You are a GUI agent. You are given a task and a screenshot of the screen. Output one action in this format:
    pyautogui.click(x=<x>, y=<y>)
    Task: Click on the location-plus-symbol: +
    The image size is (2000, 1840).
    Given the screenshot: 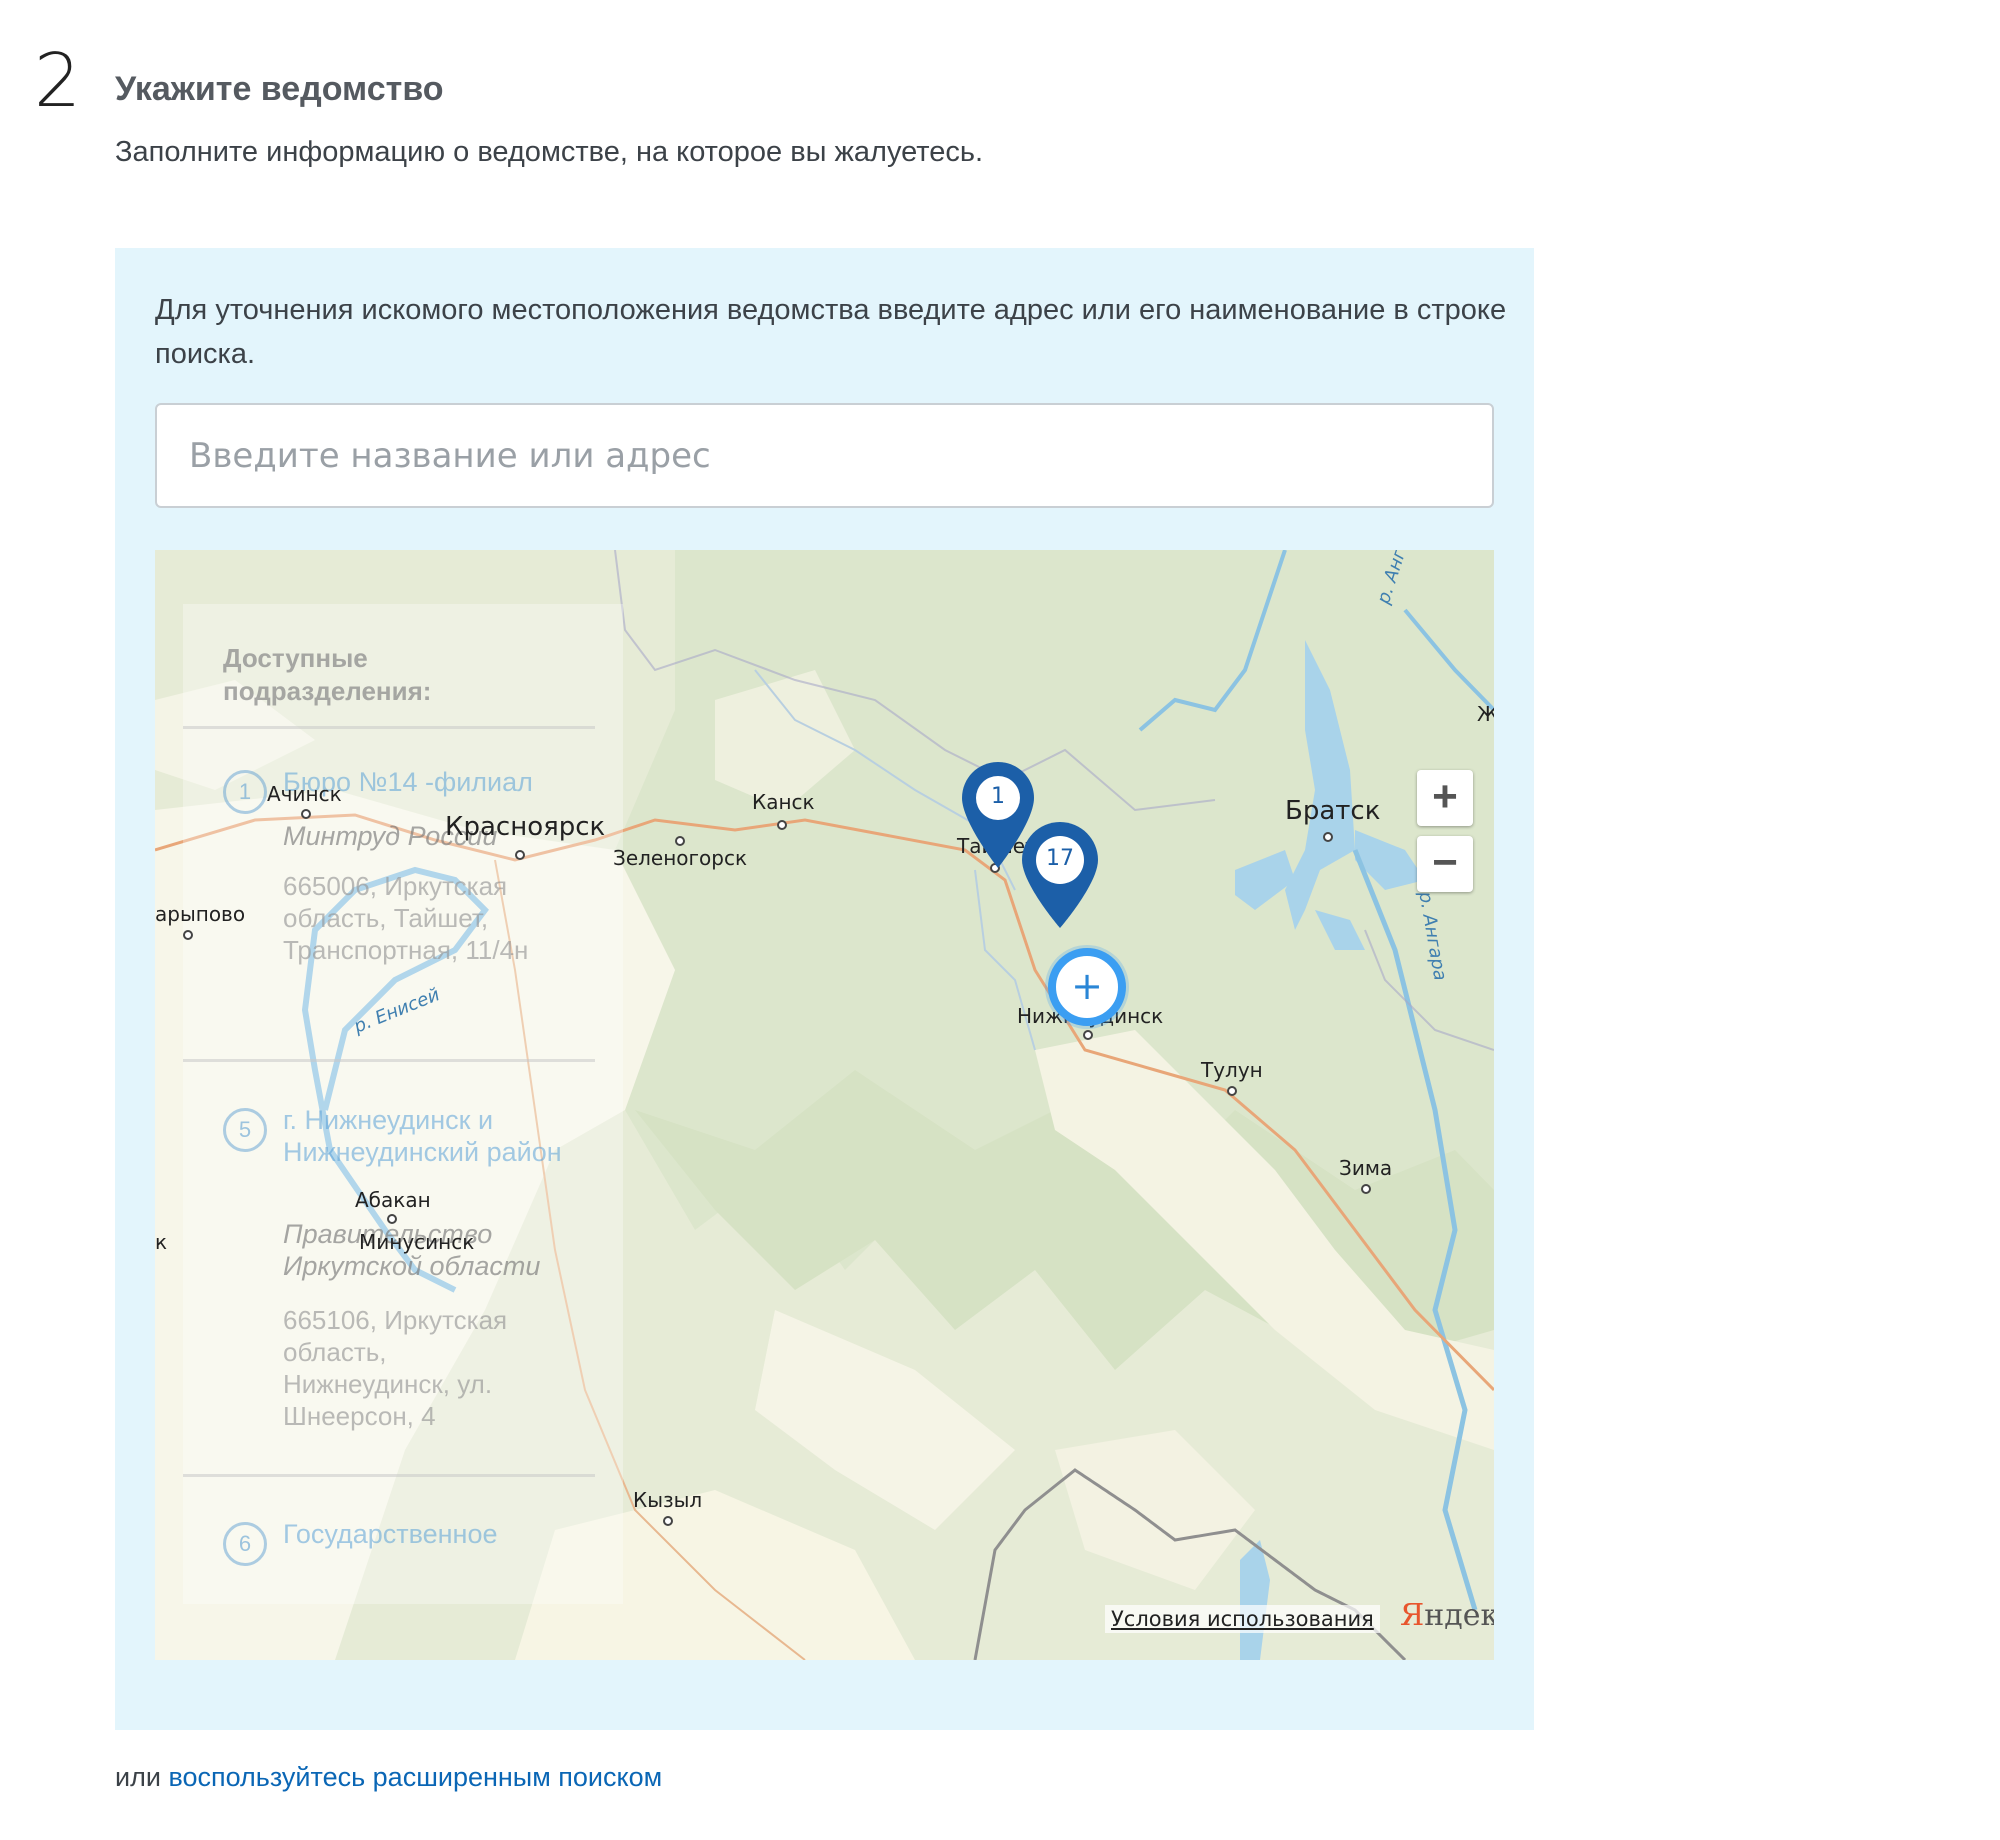 What is the action you would take?
    pyautogui.click(x=1087, y=986)
    